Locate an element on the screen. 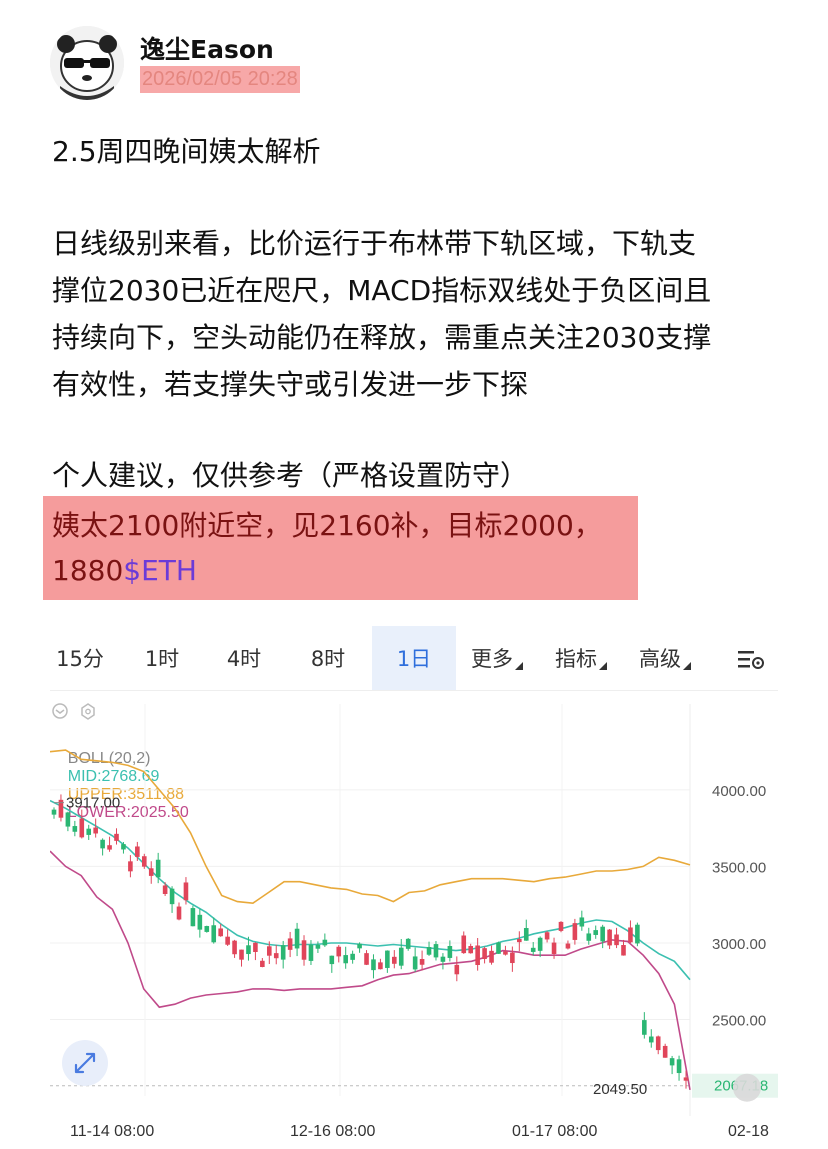  x-axis-label: 02-18 is located at coordinates (748, 1131).